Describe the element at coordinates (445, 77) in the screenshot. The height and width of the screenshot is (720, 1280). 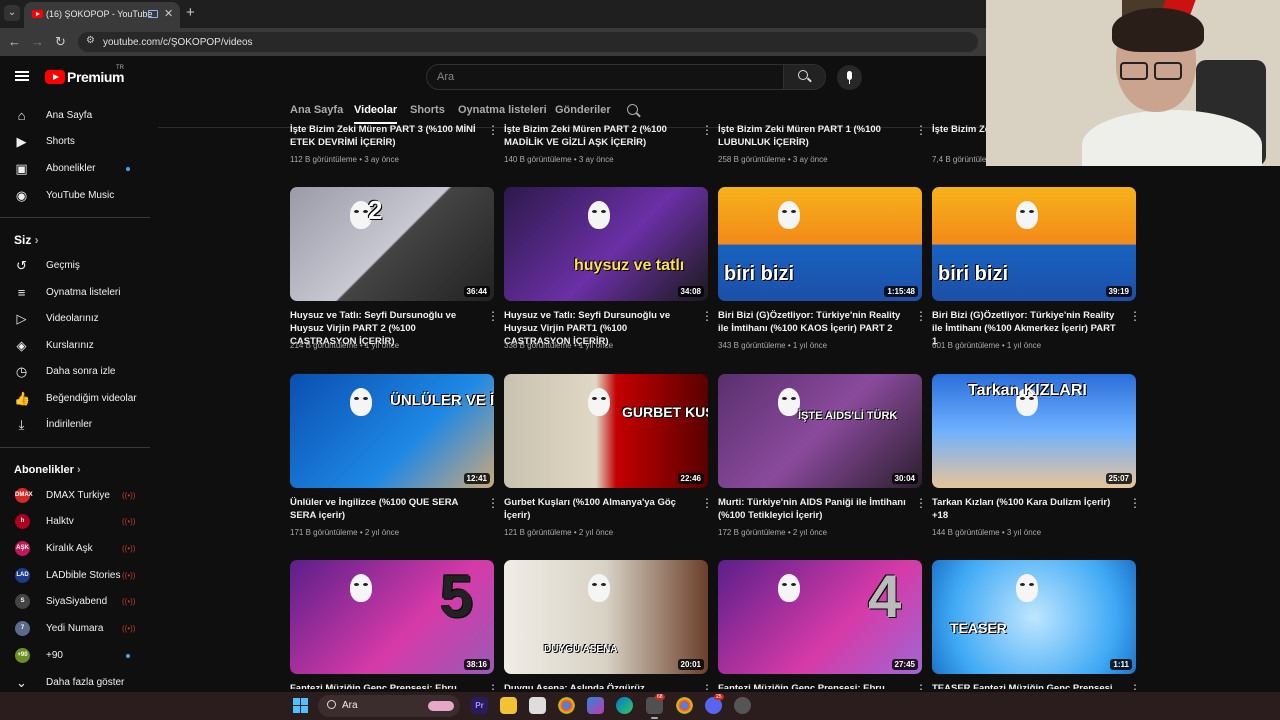
I see `search-input: Ara` at that location.